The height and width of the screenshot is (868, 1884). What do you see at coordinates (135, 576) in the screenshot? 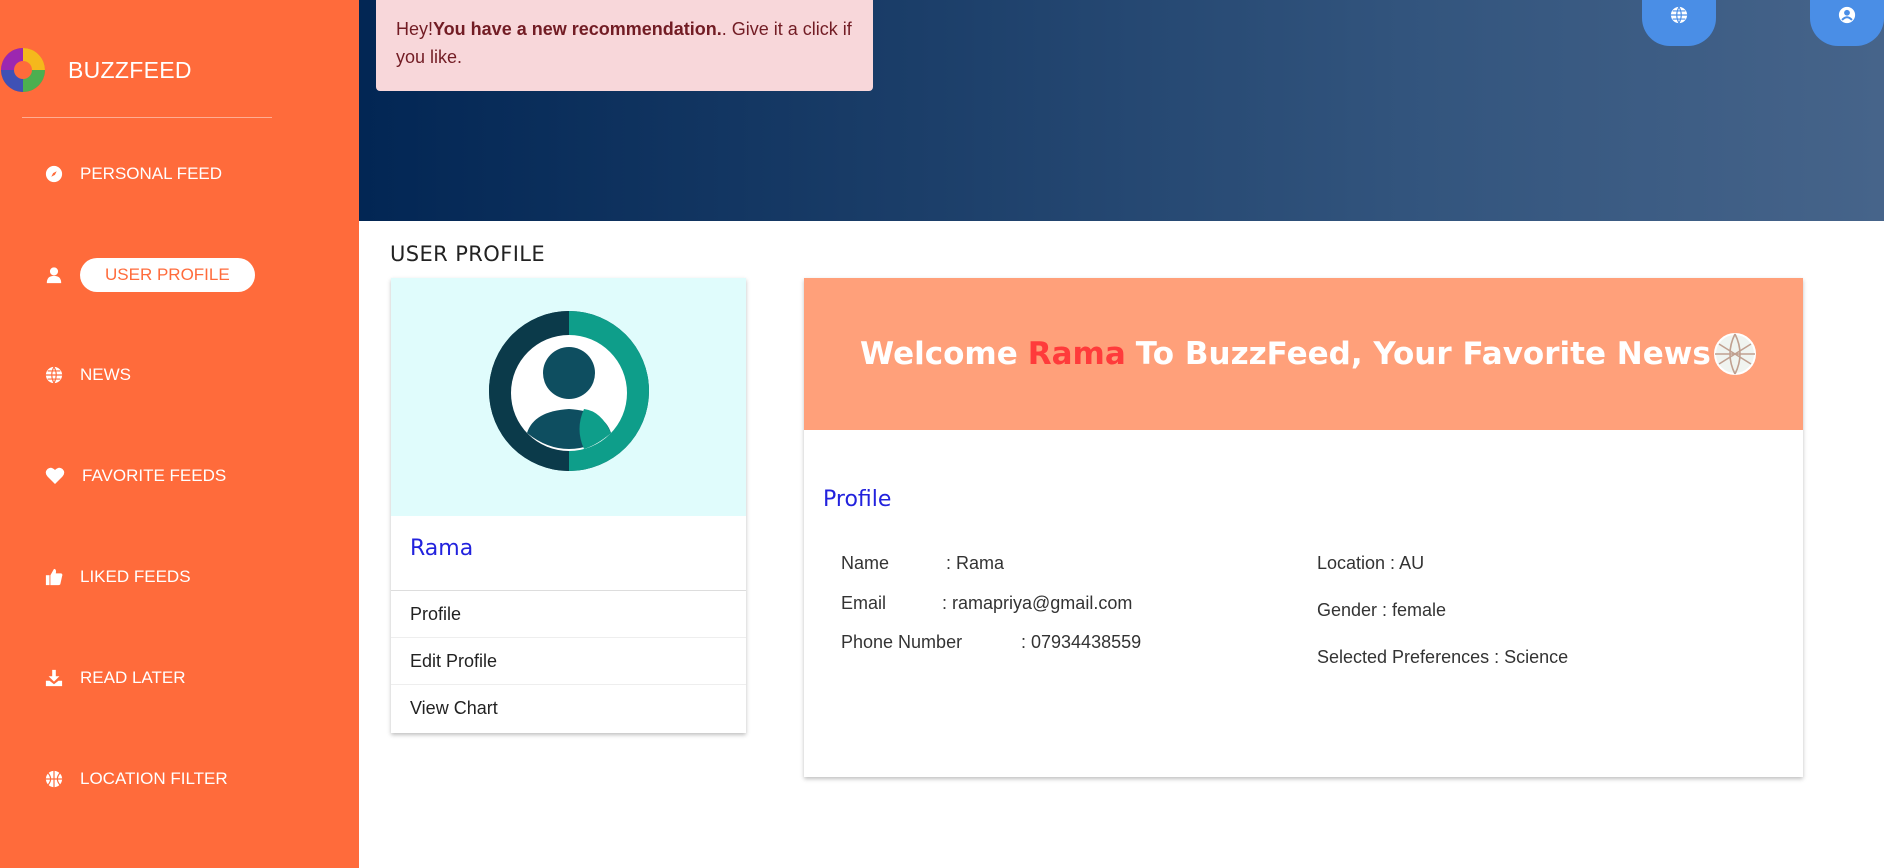
I see `sidebar-item-label: LIKED FEEDS` at bounding box center [135, 576].